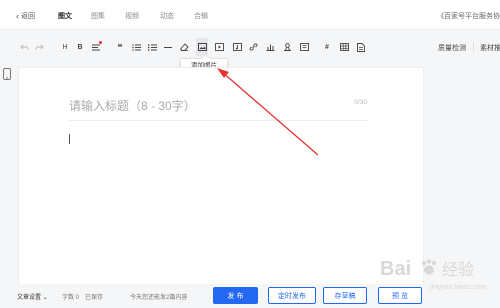 The image size is (500, 308). Describe the element at coordinates (65, 16) in the screenshot. I see `tab-article: 图文` at that location.